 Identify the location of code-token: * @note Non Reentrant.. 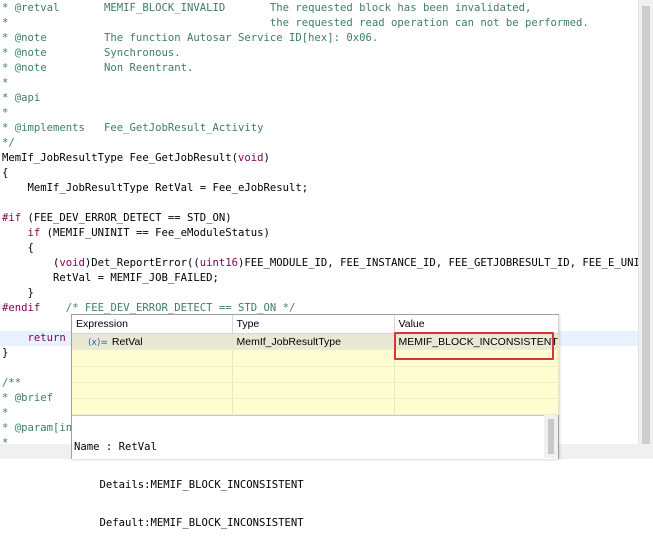
(98, 68).